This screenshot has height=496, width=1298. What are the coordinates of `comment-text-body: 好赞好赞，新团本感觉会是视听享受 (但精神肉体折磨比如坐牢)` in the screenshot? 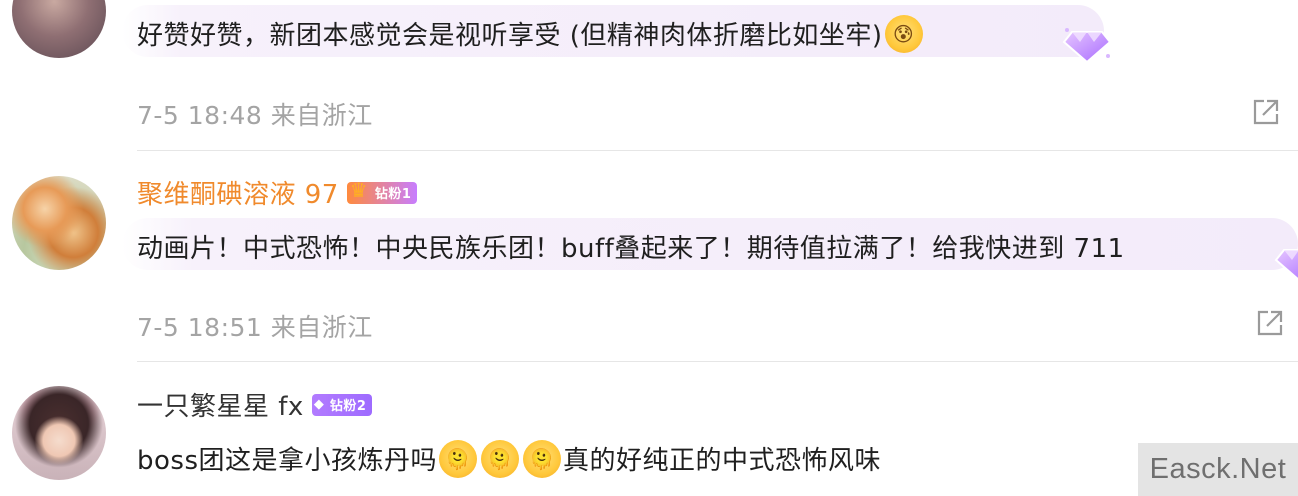 It's located at (510, 36).